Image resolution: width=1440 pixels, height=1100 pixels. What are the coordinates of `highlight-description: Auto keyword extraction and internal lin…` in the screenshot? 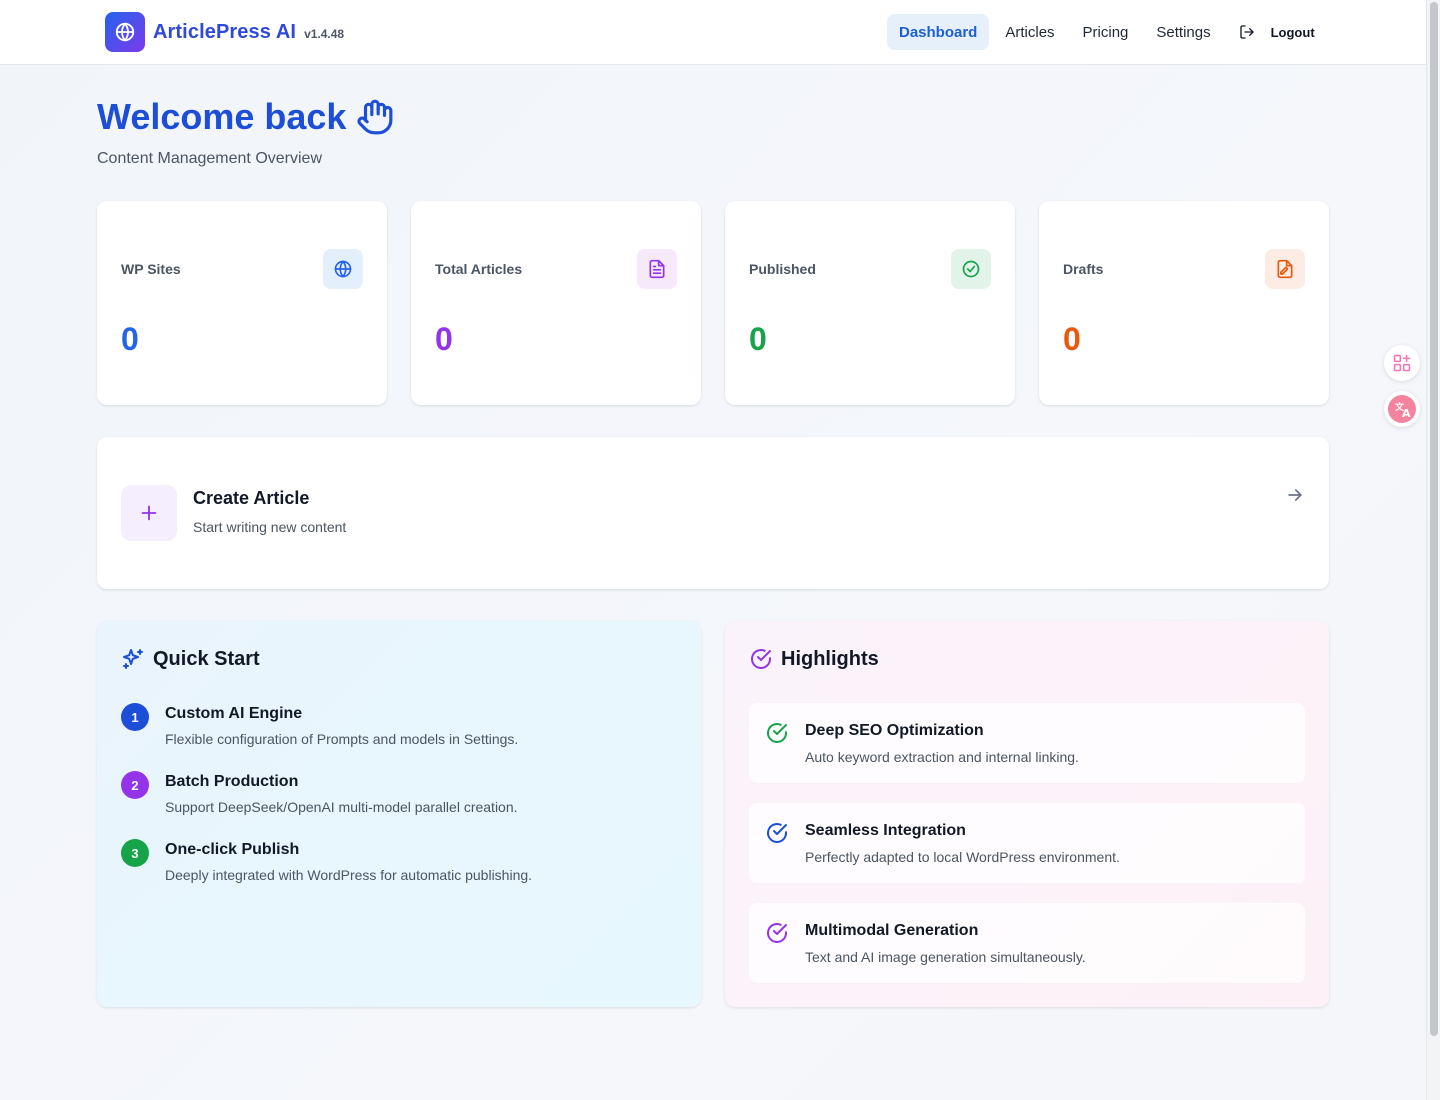 It's located at (942, 757).